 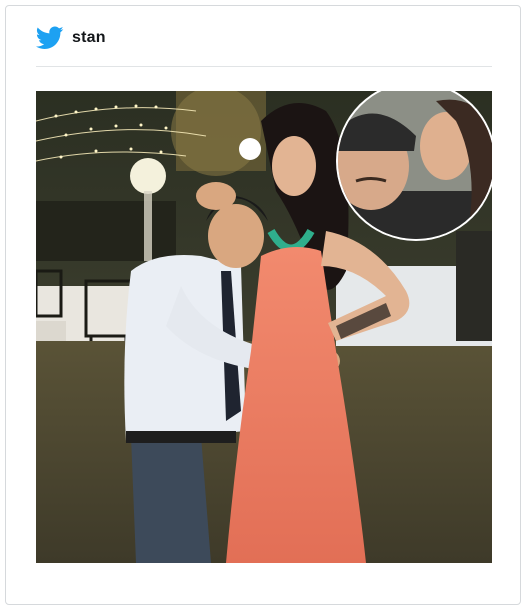 I want to click on username-label: stan, so click(x=89, y=38).